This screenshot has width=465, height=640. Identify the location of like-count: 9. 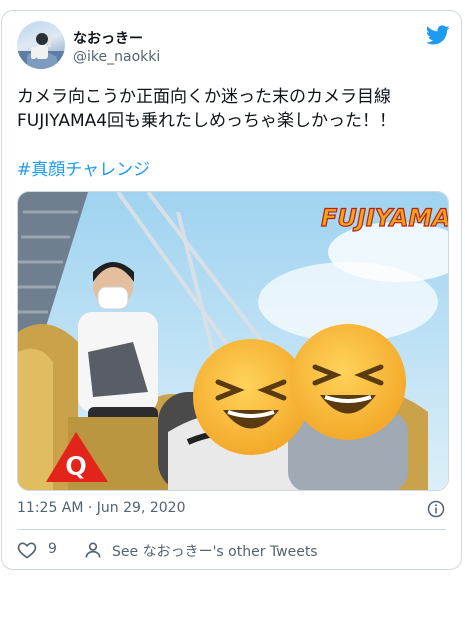
(52, 549).